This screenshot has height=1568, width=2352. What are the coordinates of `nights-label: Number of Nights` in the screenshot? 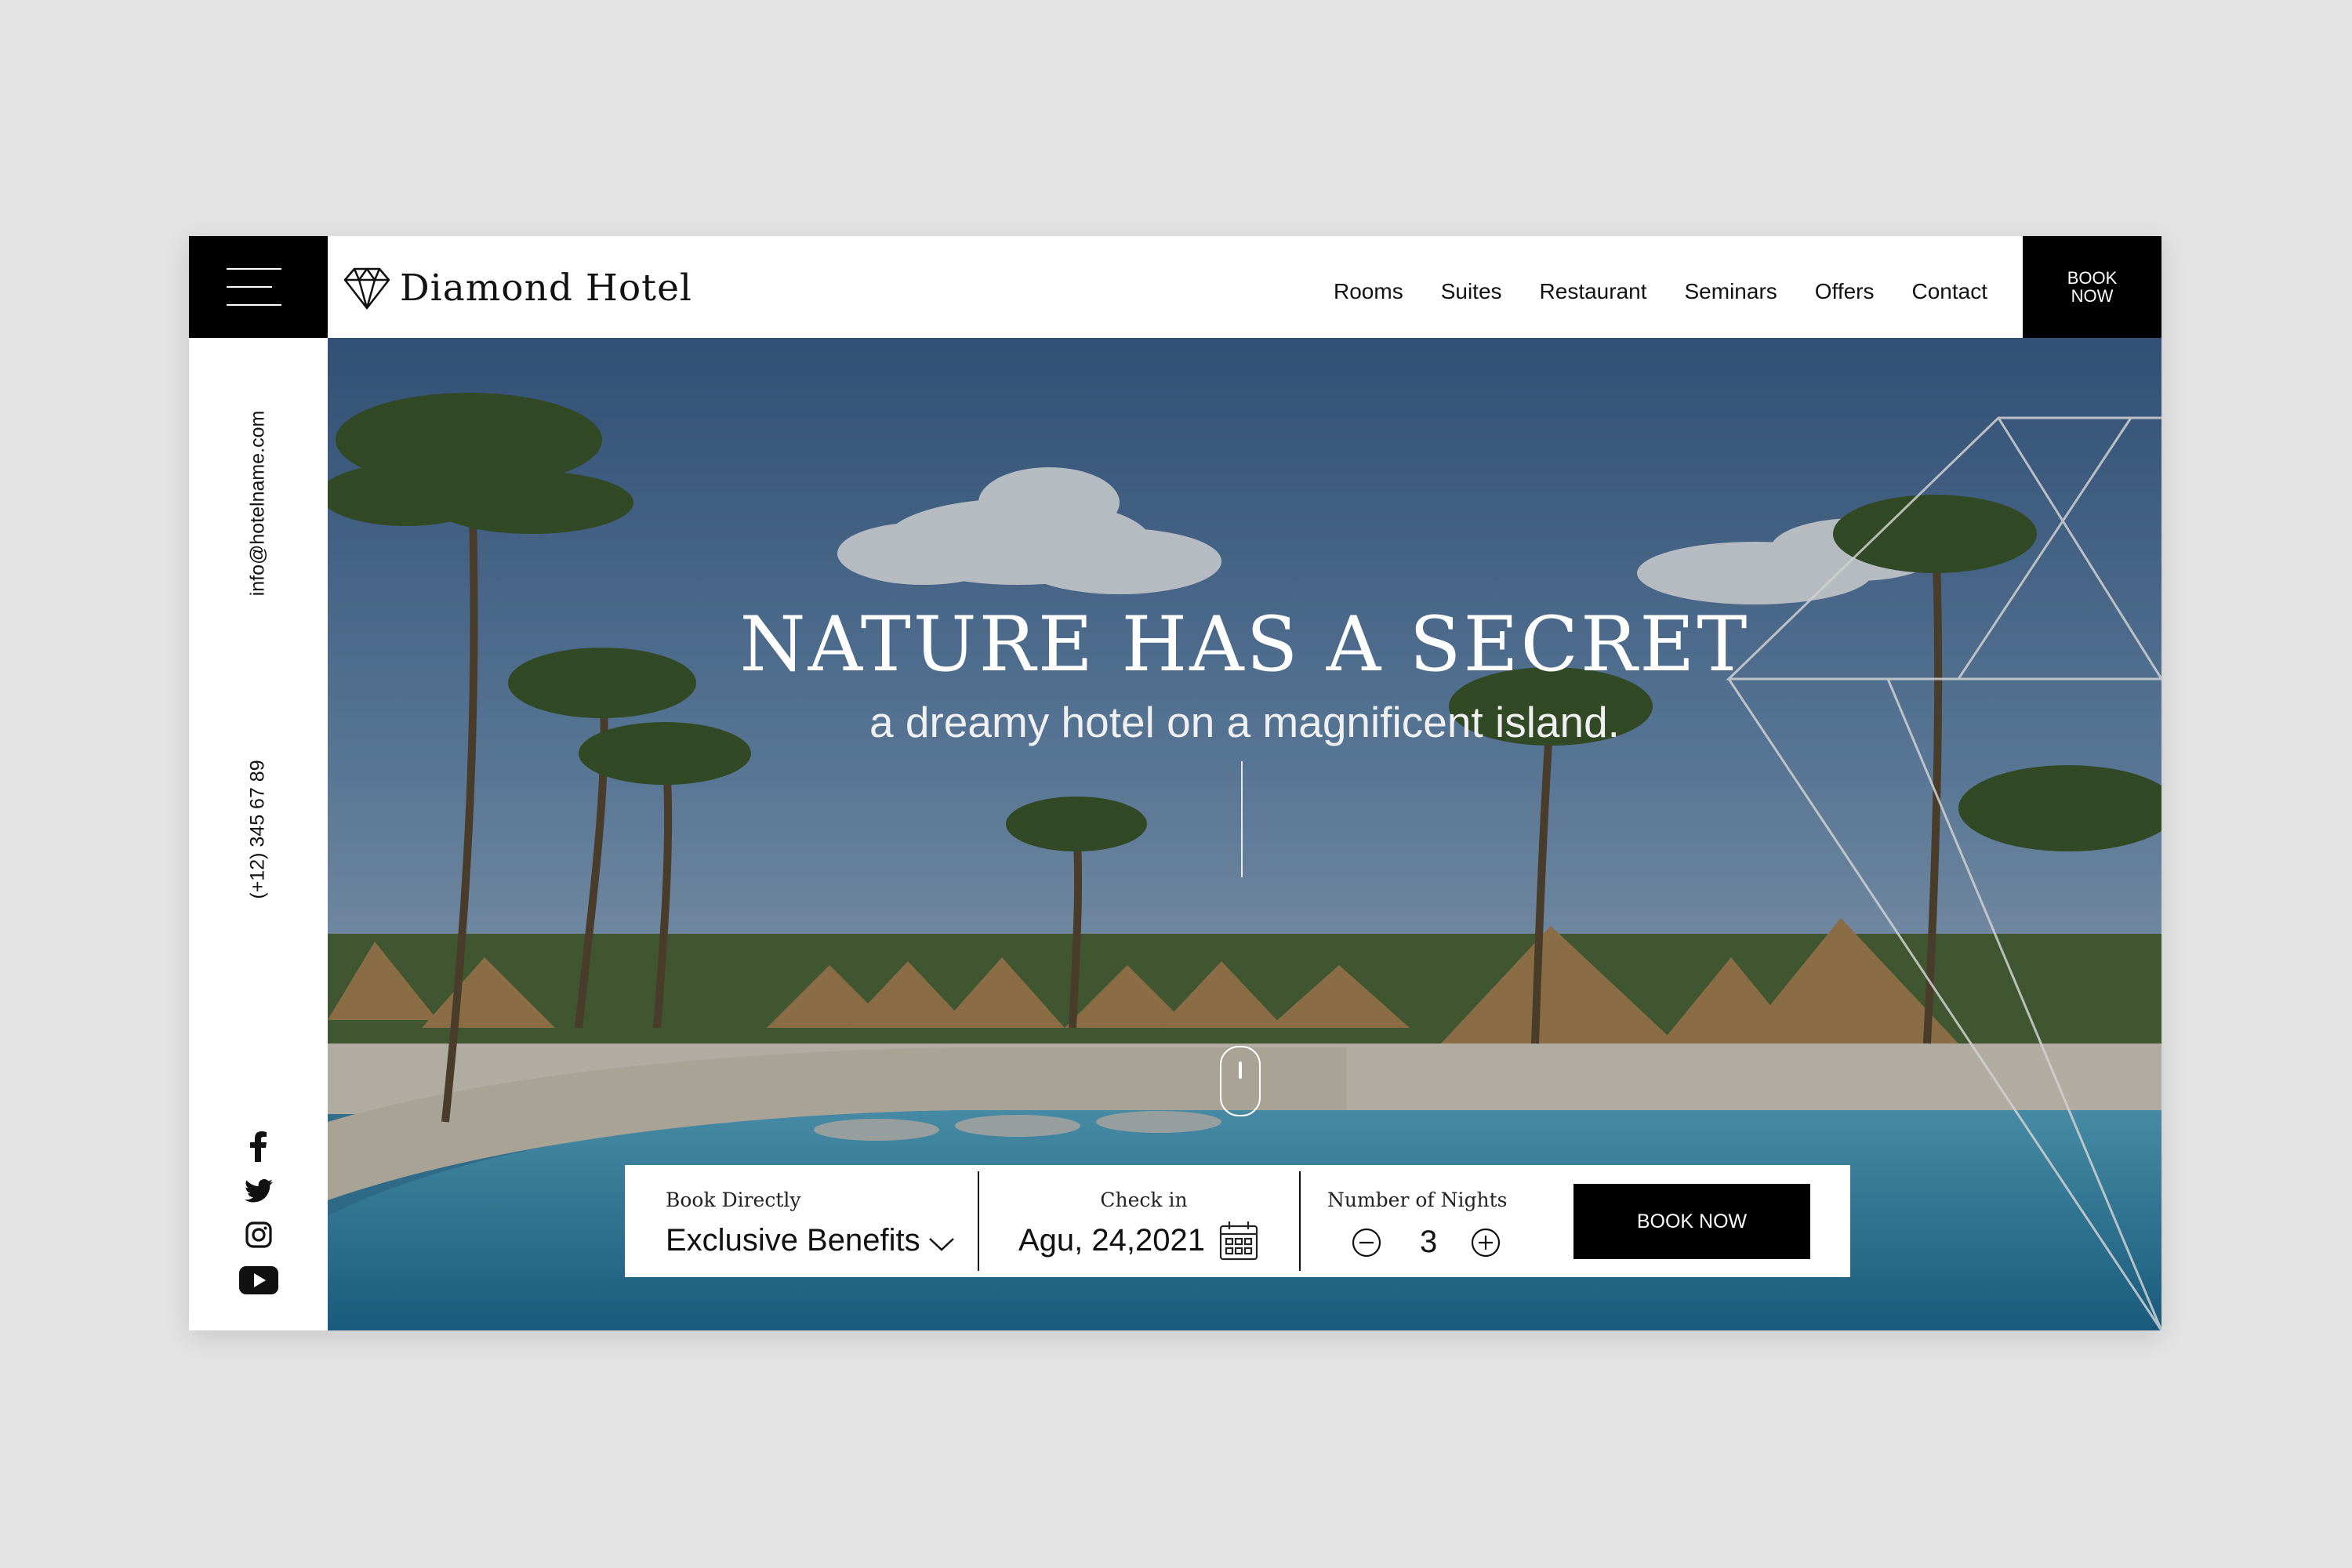 It's located at (1417, 1200).